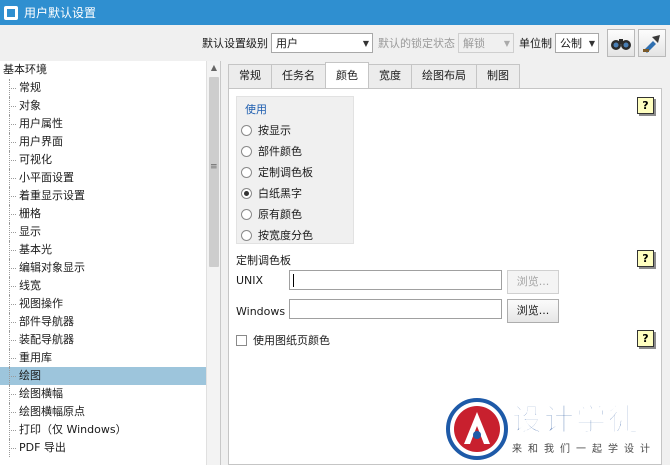 The height and width of the screenshot is (465, 670). Describe the element at coordinates (395, 309) in the screenshot. I see `windows-path-input` at that location.